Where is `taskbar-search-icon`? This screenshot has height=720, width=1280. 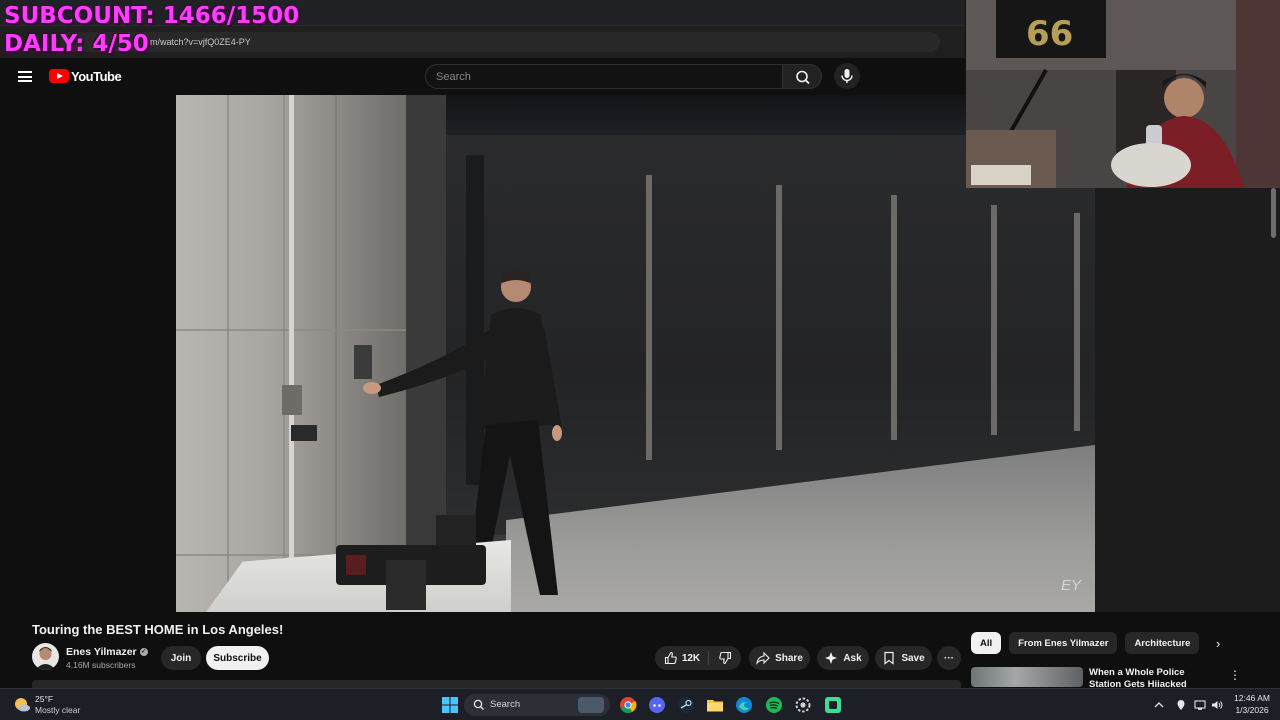
taskbar-search-icon is located at coordinates (478, 704).